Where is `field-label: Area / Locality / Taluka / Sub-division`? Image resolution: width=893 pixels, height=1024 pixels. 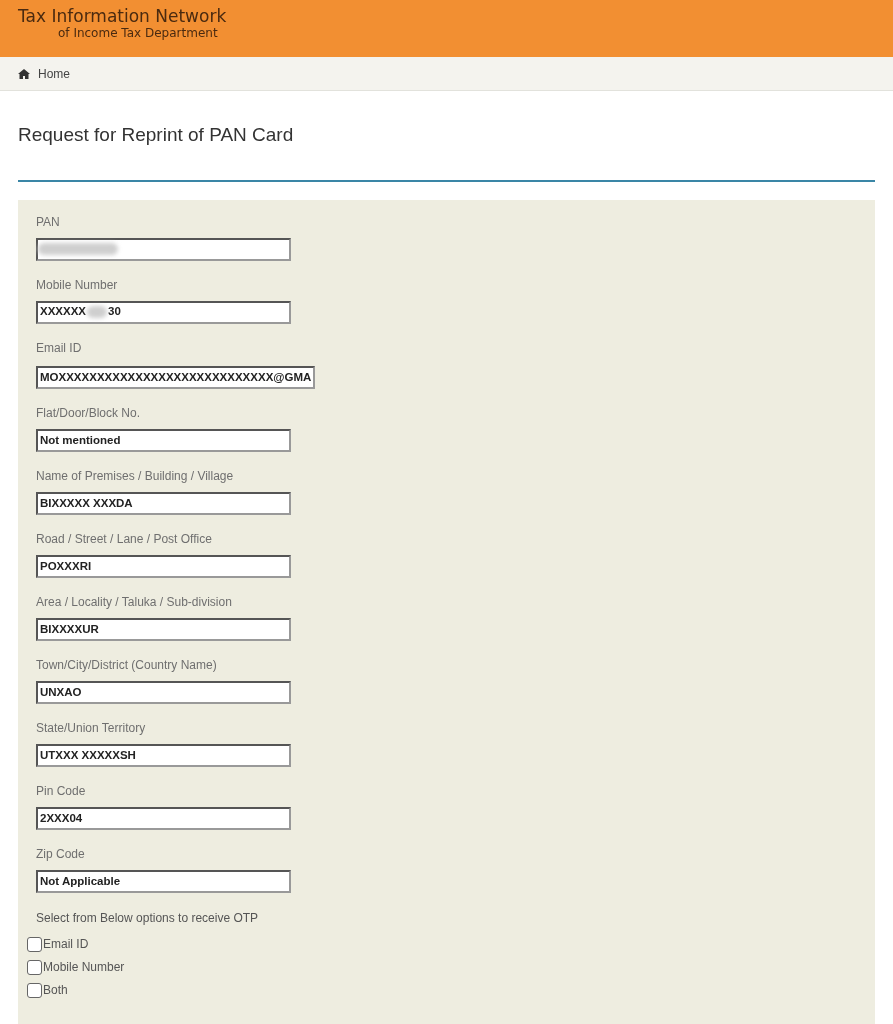
field-label: Area / Locality / Taluka / Sub-division is located at coordinates (134, 601).